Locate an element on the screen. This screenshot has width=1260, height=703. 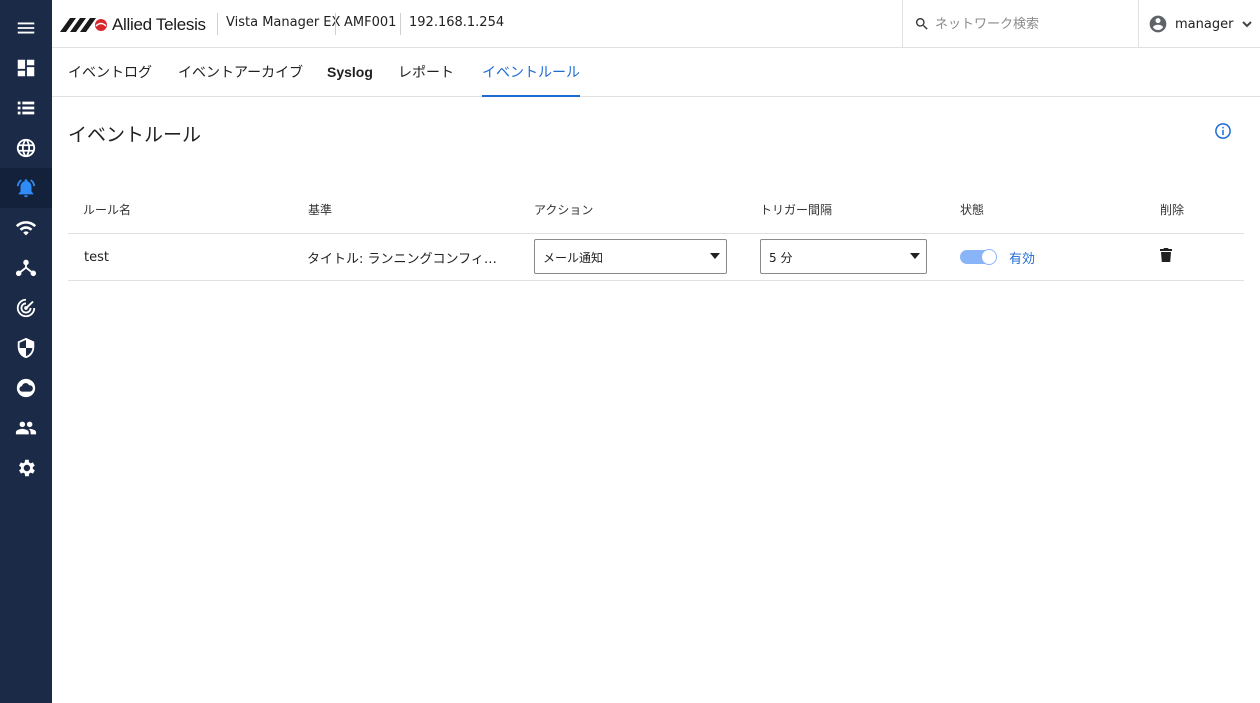
column-header-criteria: 基準 is located at coordinates (320, 210).